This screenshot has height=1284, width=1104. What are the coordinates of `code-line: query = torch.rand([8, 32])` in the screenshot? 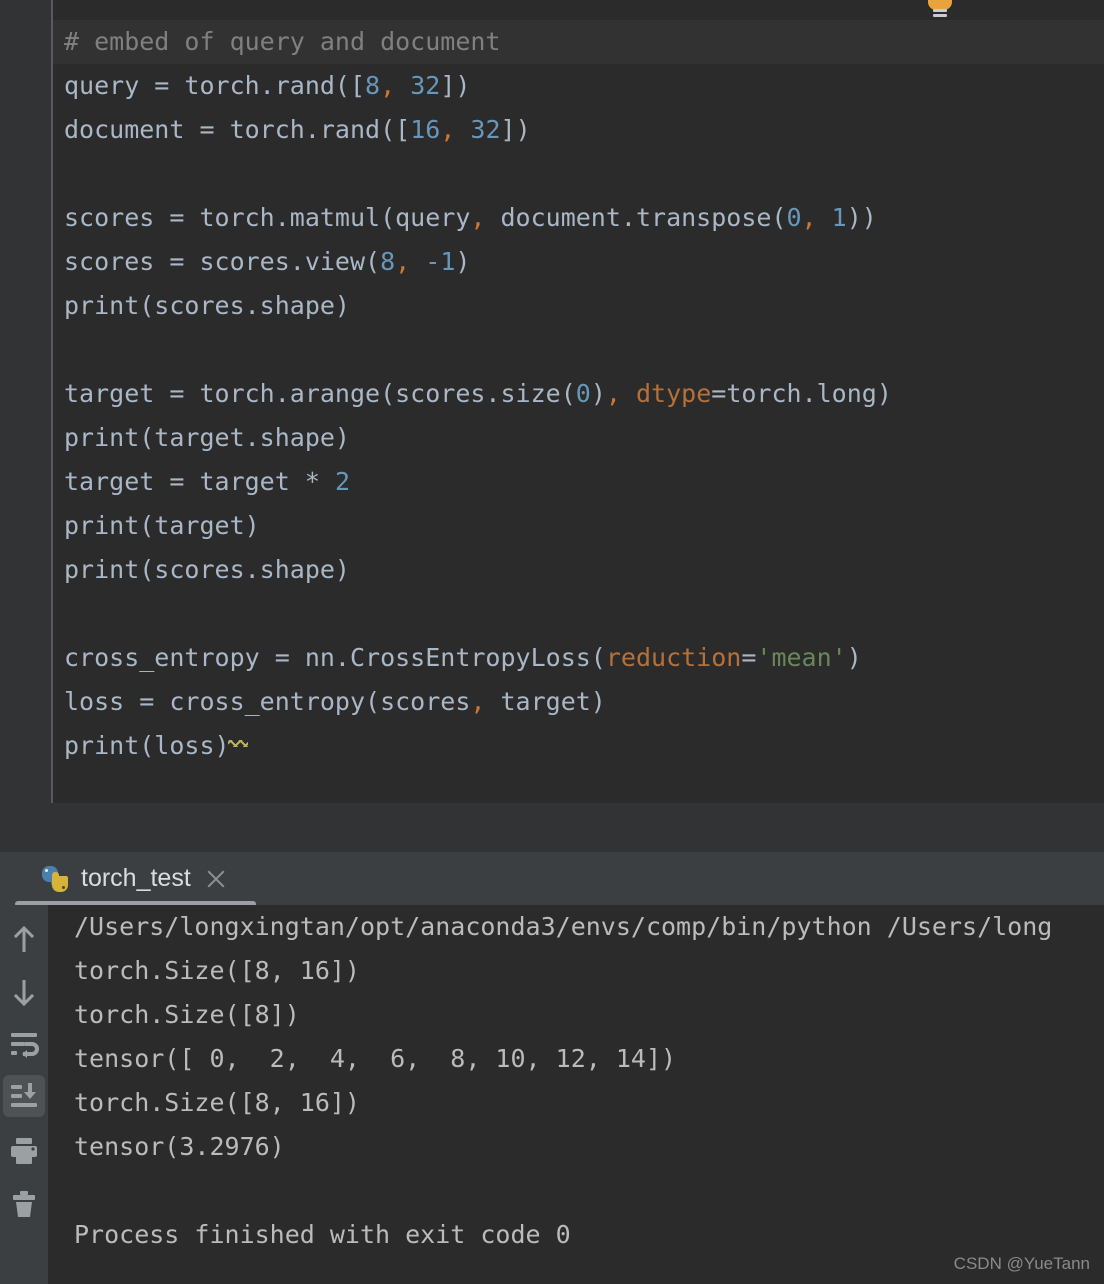 It's located at (578, 86).